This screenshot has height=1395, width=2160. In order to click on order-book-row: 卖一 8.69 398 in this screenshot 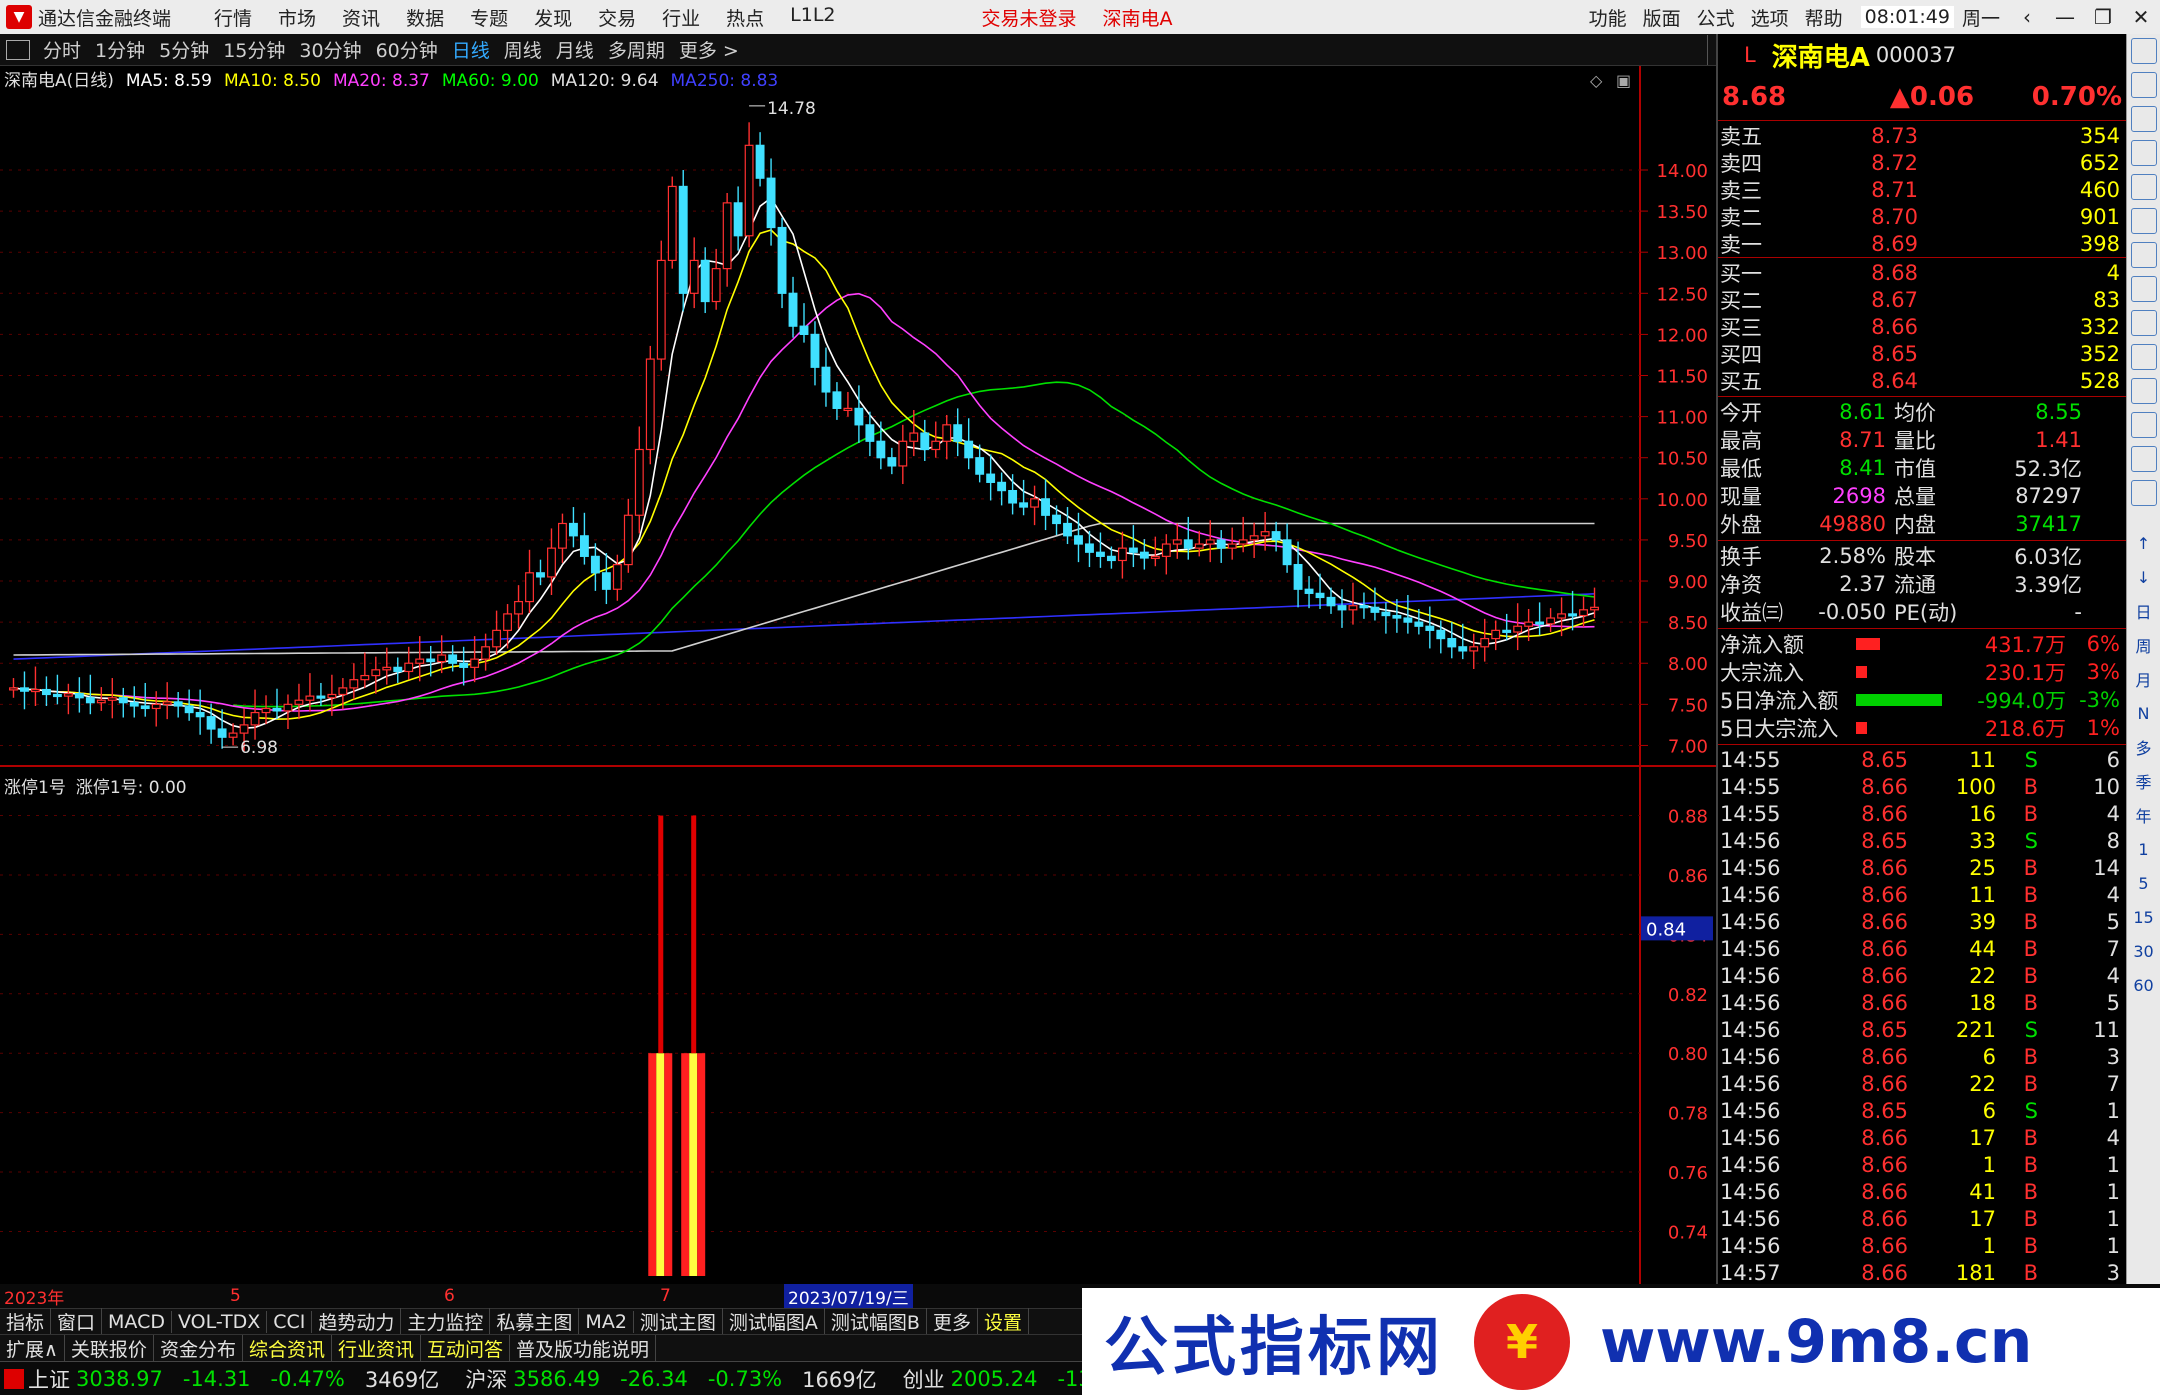, I will do `click(1922, 243)`.